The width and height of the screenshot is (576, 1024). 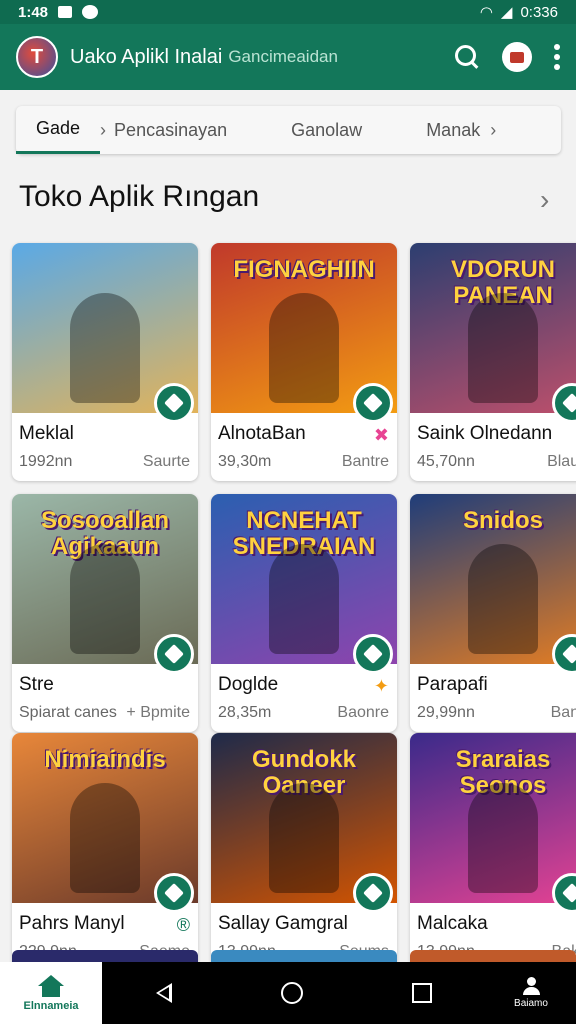 I want to click on app-name: Parapafi, so click(x=452, y=684).